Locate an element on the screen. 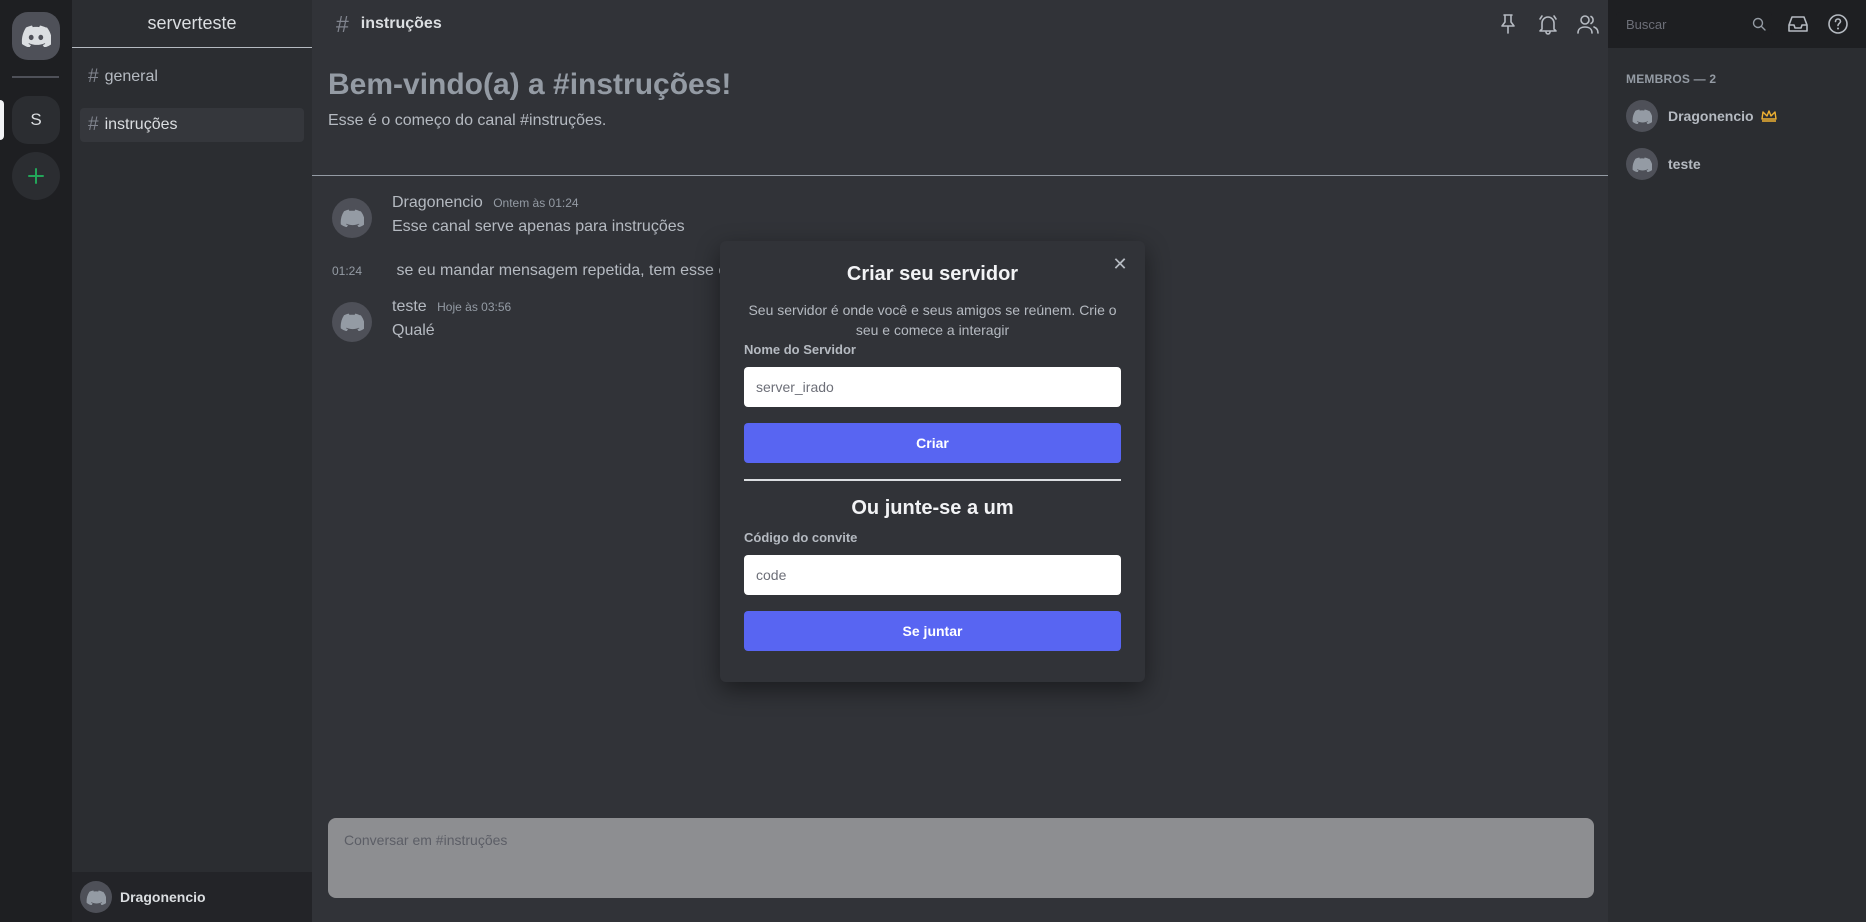  server-rail: S is located at coordinates (36, 461).